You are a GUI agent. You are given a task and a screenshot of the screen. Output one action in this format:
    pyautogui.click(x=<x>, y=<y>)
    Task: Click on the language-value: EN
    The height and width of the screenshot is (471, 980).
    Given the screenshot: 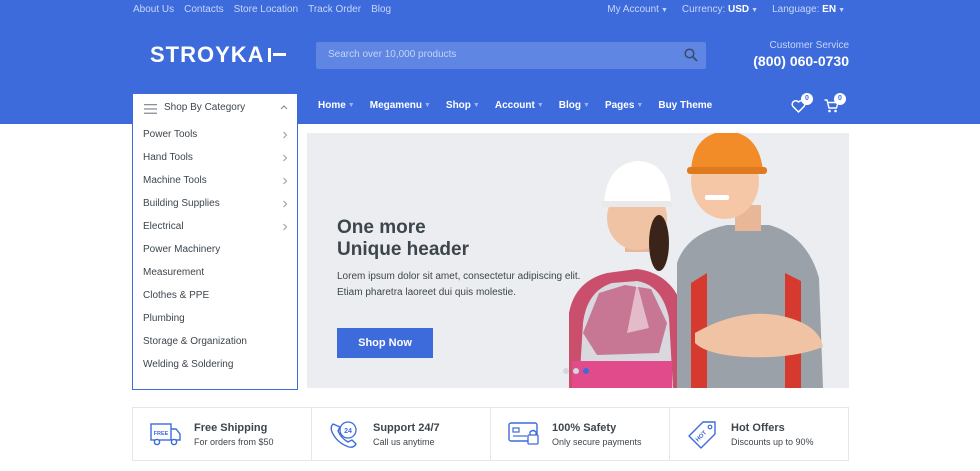 What is the action you would take?
    pyautogui.click(x=829, y=9)
    